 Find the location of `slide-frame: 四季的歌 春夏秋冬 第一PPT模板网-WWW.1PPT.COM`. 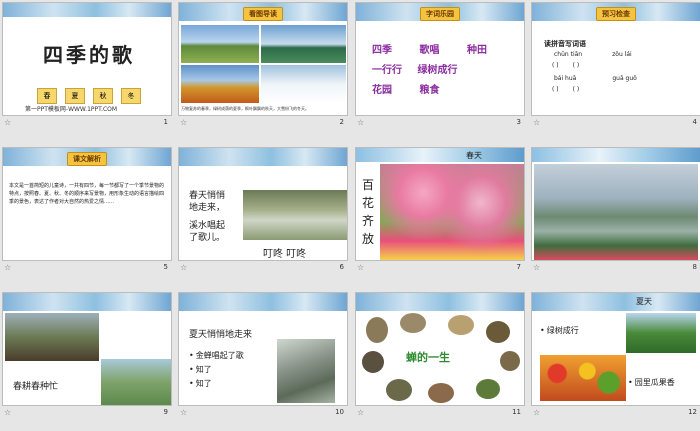

slide-frame: 四季的歌 春夏秋冬 第一PPT模板网-WWW.1PPT.COM is located at coordinates (87, 59).